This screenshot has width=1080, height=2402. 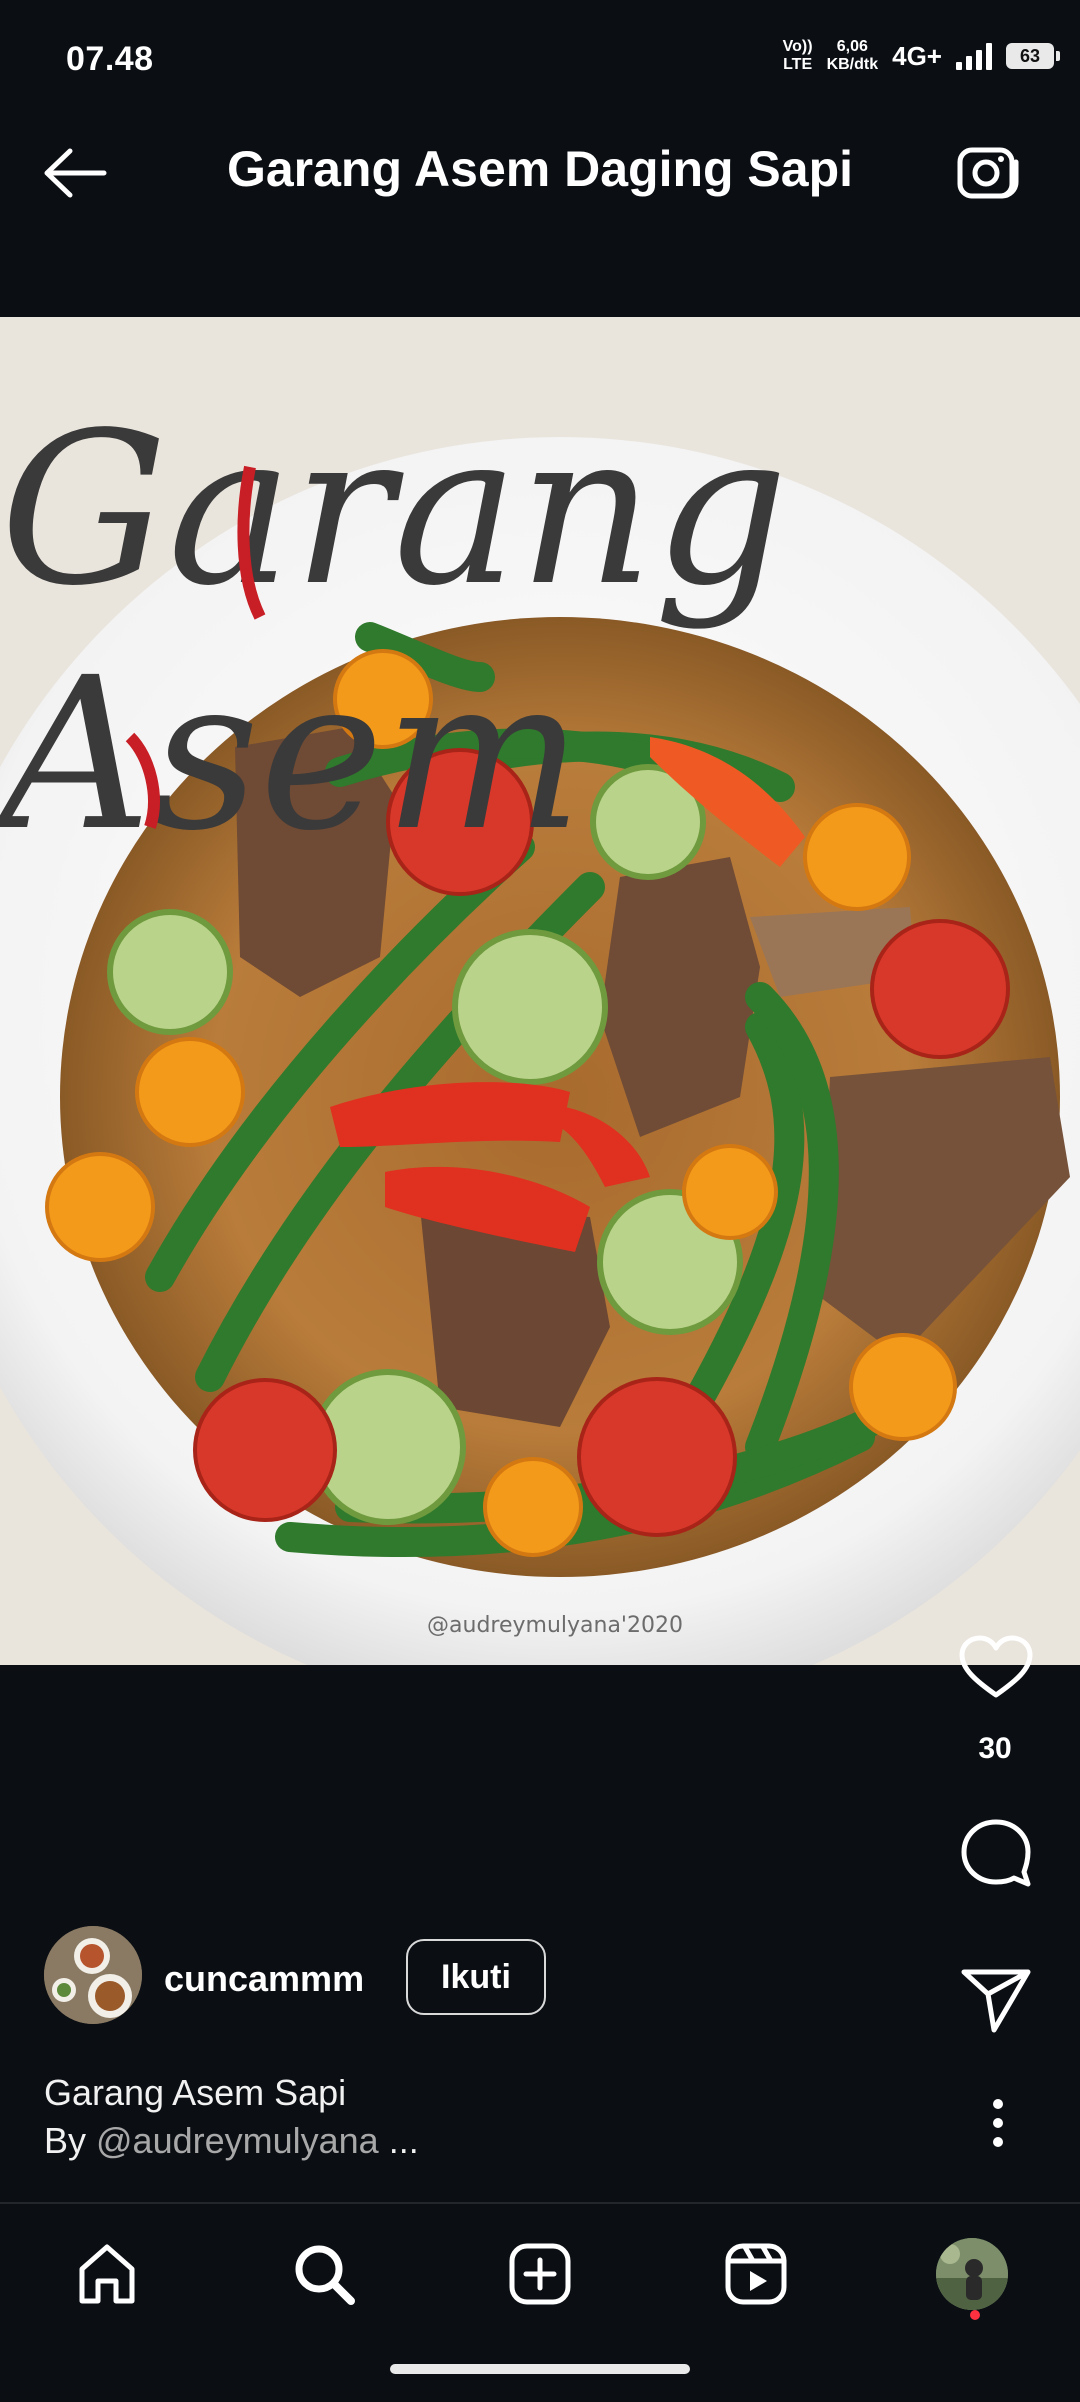 I want to click on nav-search, so click(x=324, y=2274).